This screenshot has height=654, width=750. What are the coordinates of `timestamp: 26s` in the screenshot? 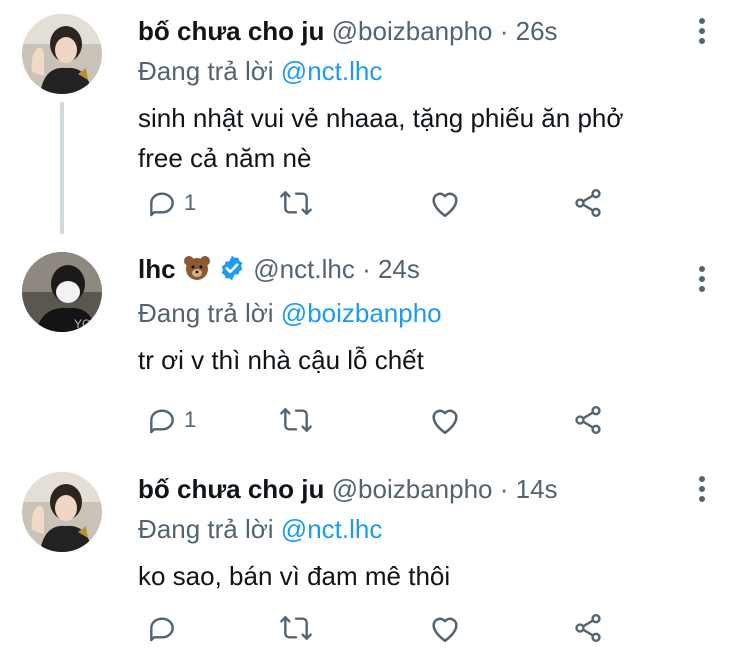 It's located at (537, 31).